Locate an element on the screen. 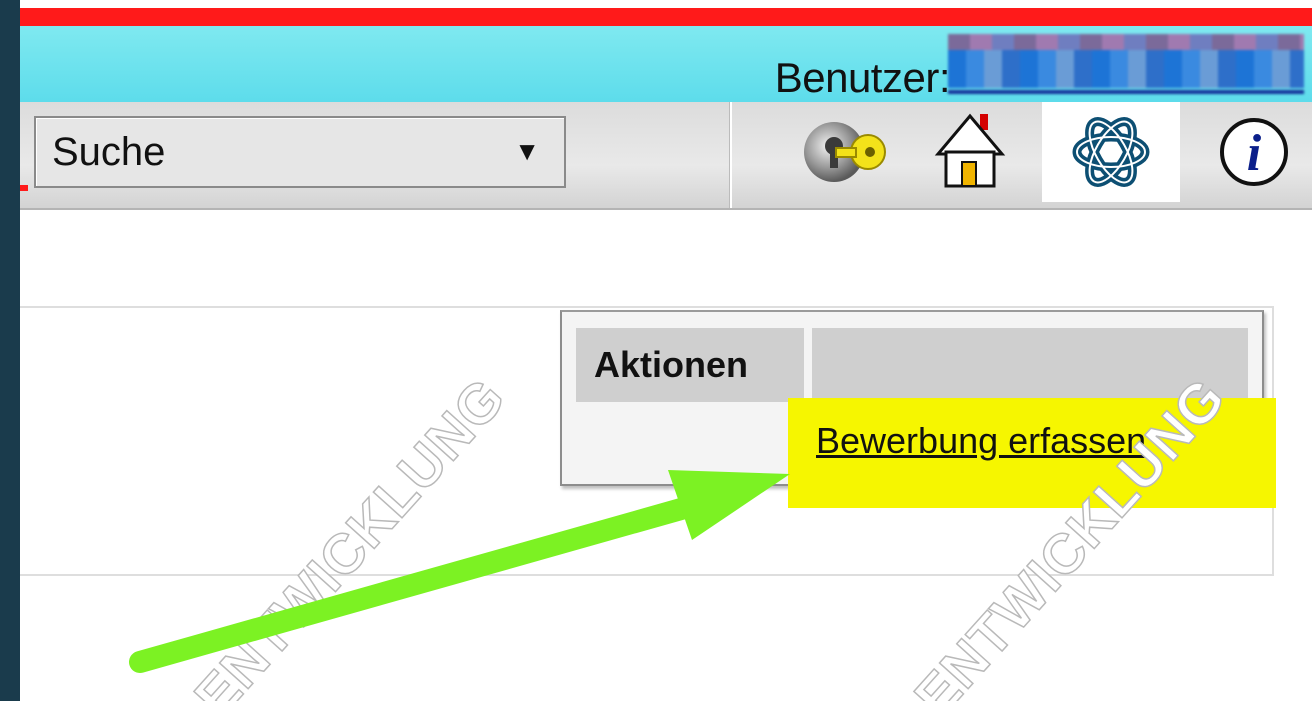 The width and height of the screenshot is (1312, 701). logo-button is located at coordinates (1111, 152).